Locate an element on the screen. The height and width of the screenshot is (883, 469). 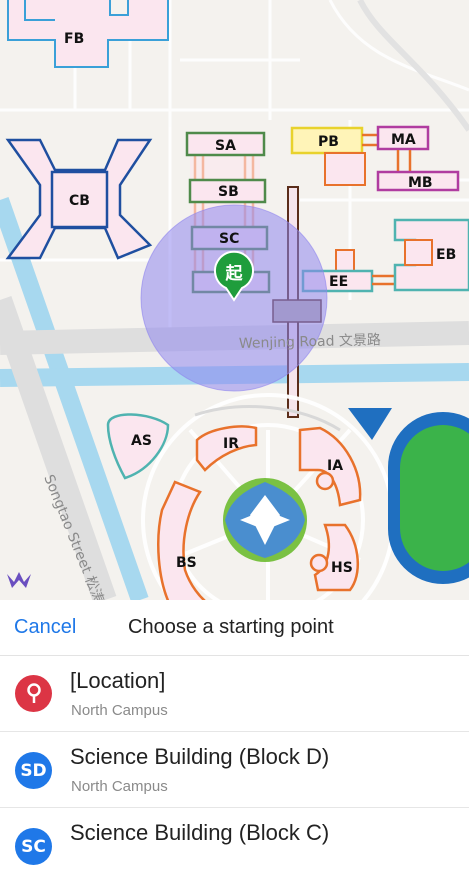
list-item-name: Science Building (Block D) is located at coordinates (200, 756).